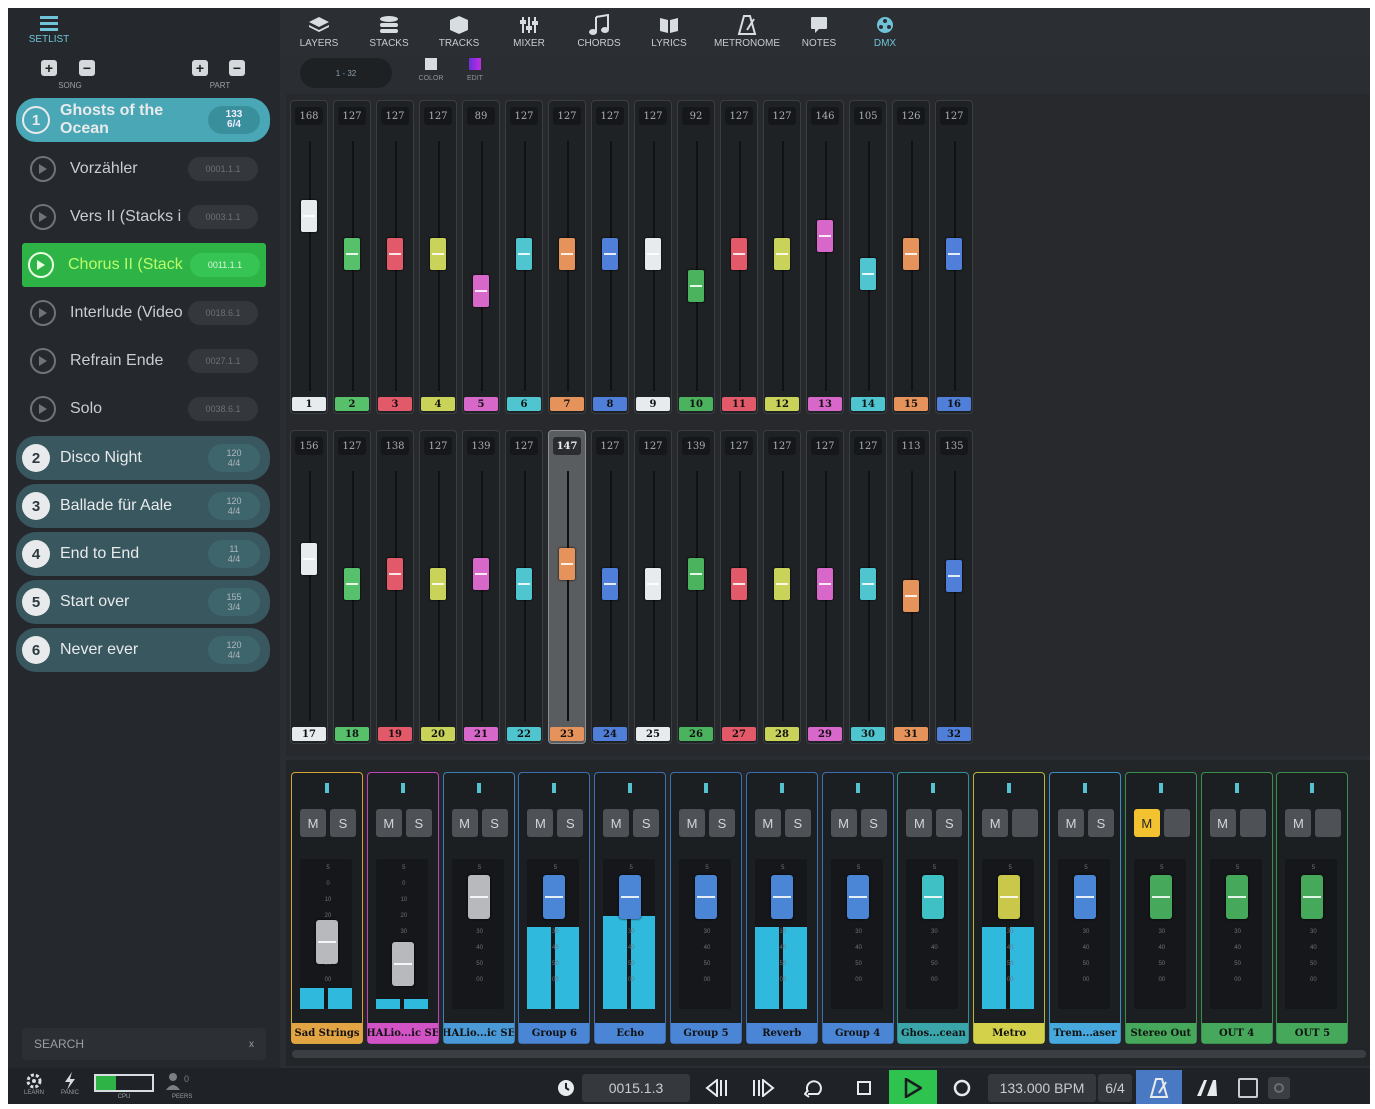 Image resolution: width=1375 pixels, height=1109 pixels. I want to click on layer-channel: 92 10, so click(696, 257).